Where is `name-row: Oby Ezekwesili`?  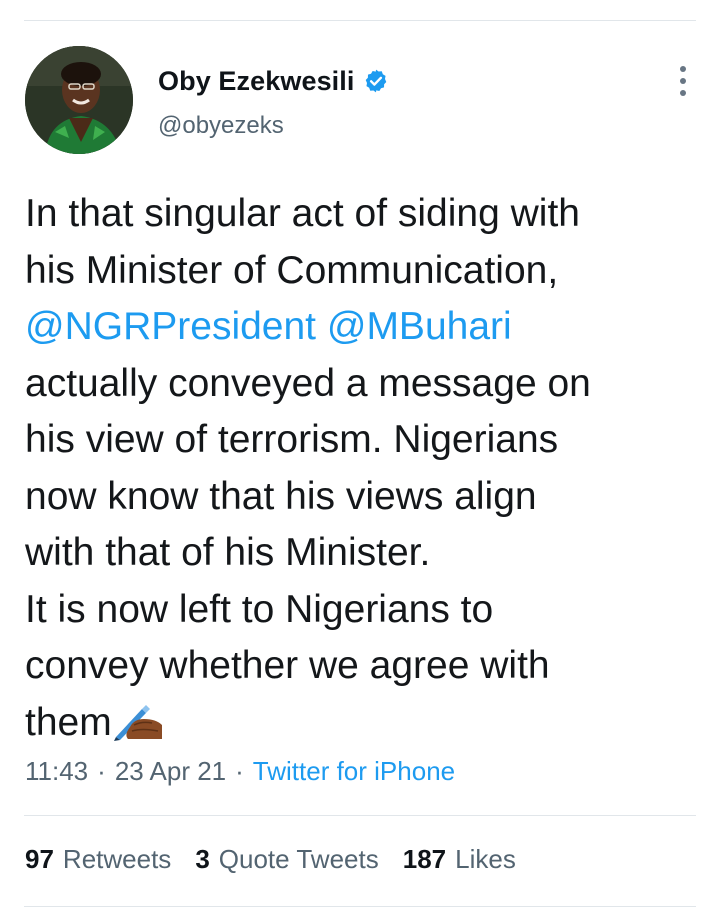
name-row: Oby Ezekwesili is located at coordinates (273, 81).